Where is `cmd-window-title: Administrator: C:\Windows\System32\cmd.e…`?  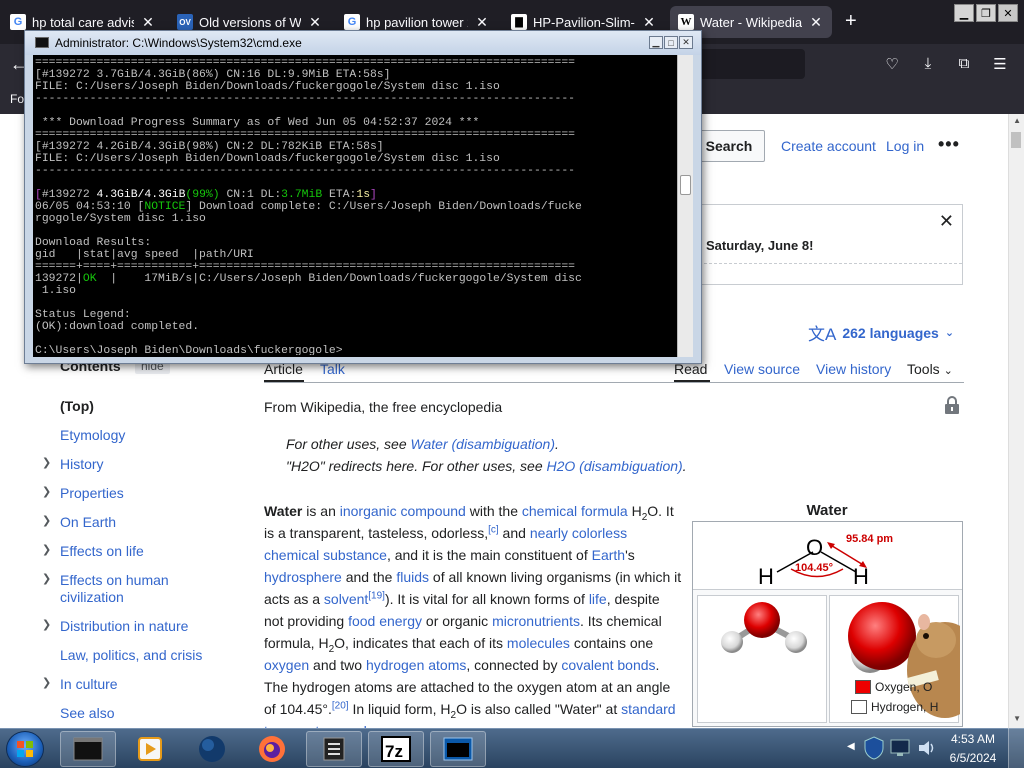
cmd-window-title: Administrator: C:\Windows\System32\cmd.e… is located at coordinates (178, 43).